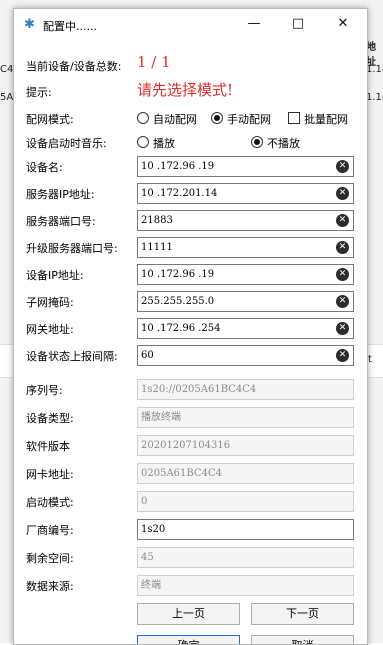 The height and width of the screenshot is (645, 383). I want to click on field-label: 网卡地址:, so click(50, 474).